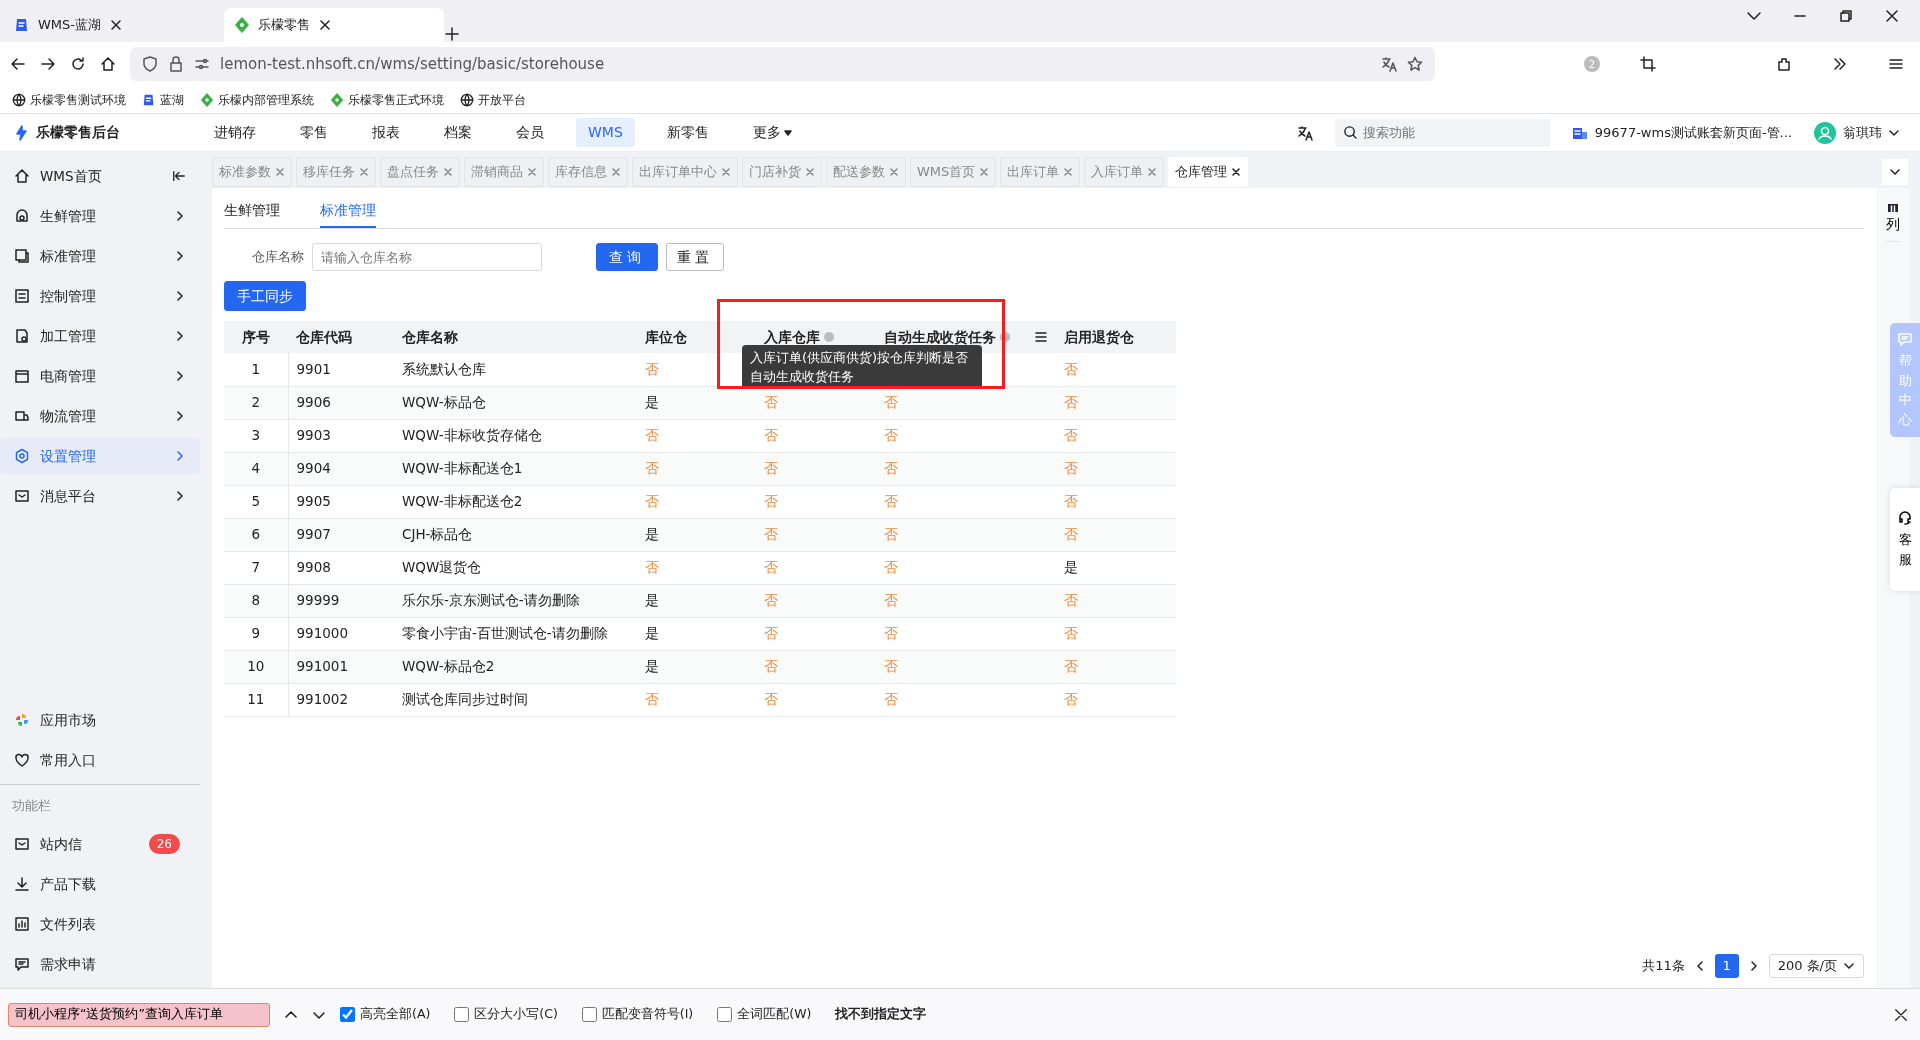 Image resolution: width=1920 pixels, height=1040 pixels. I want to click on nav-tab: 会员, so click(530, 132).